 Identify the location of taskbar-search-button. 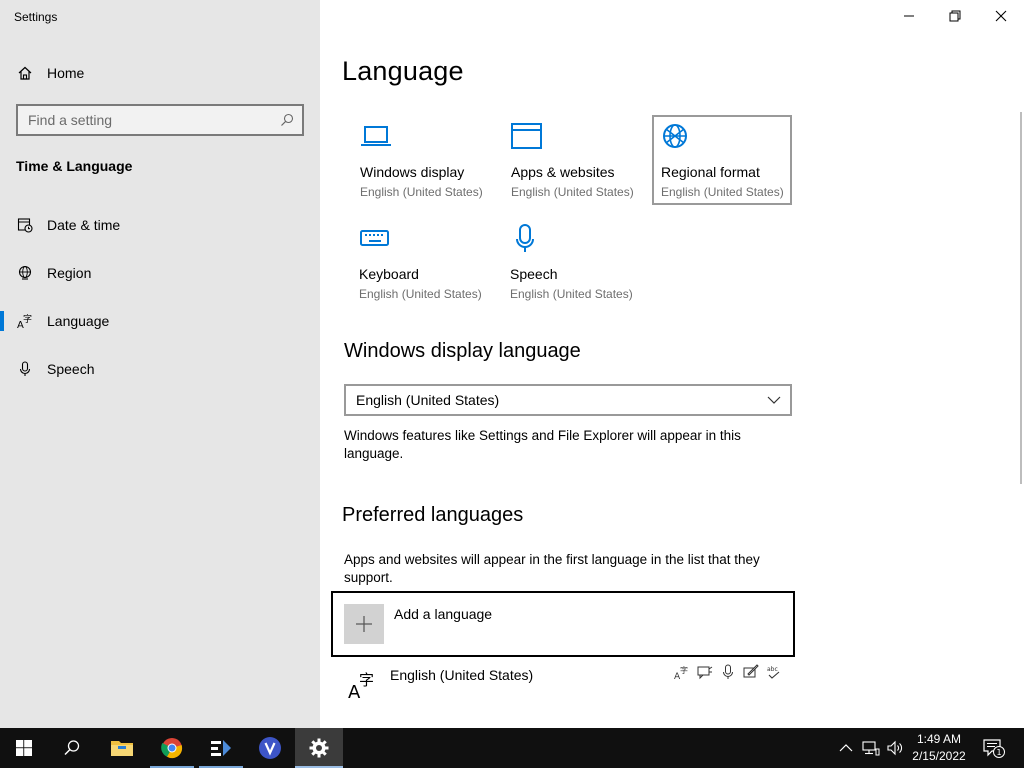
(72, 748).